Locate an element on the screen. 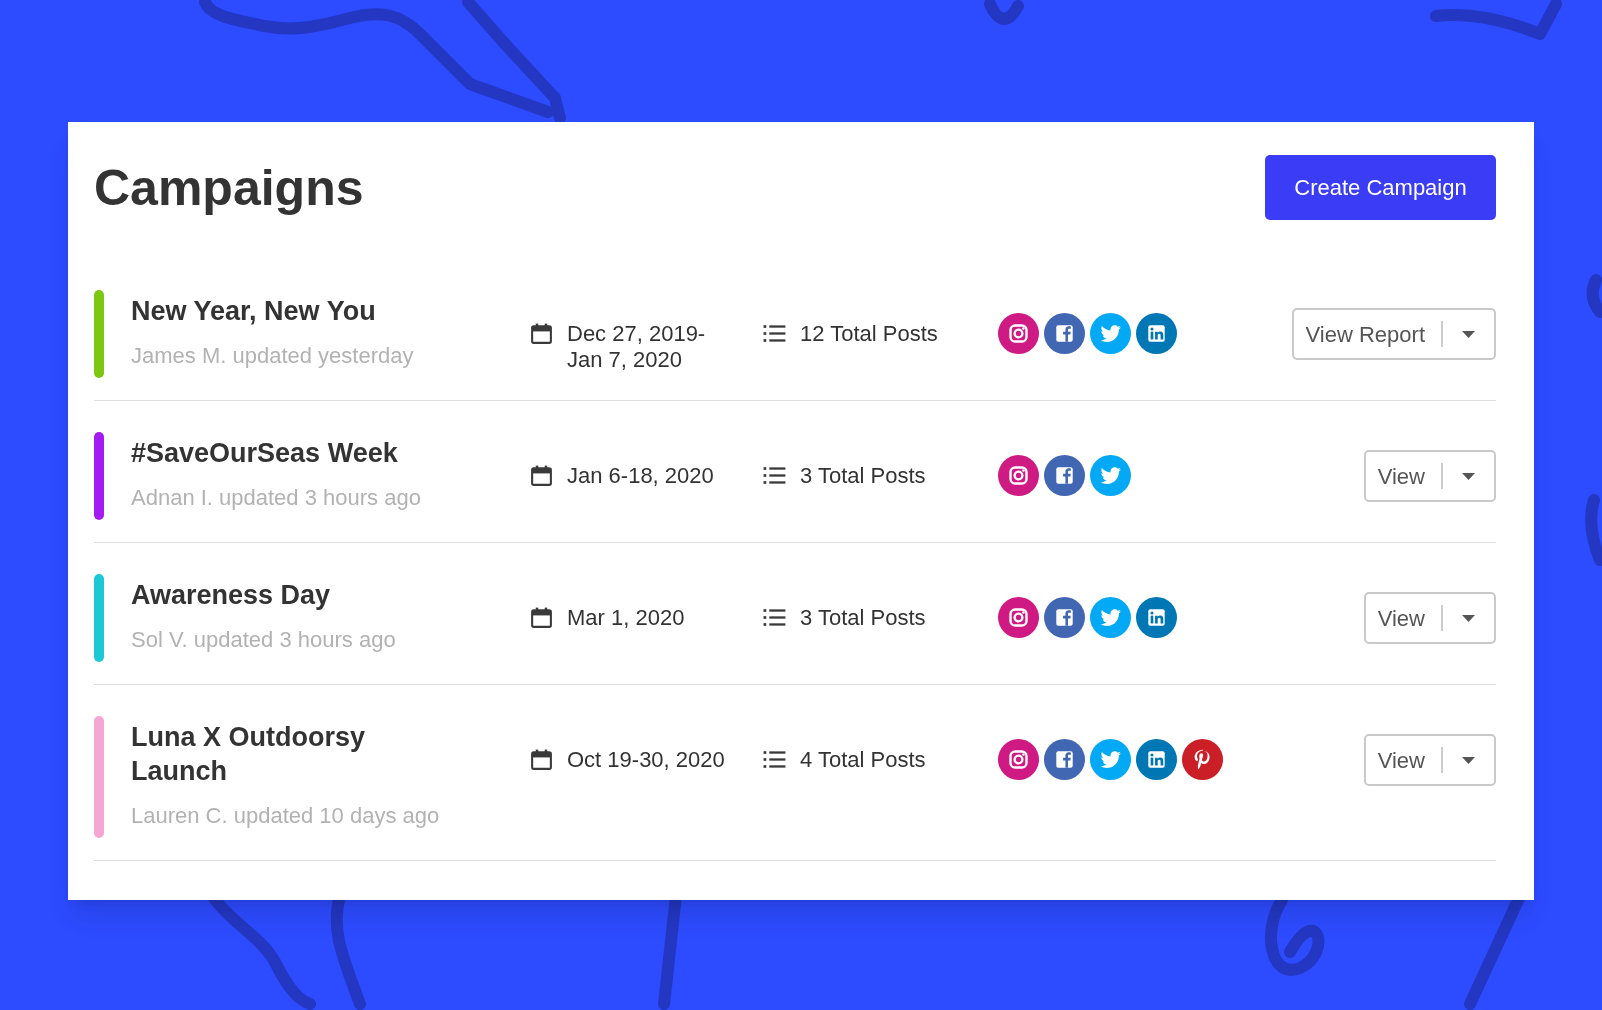 This screenshot has height=1010, width=1602. page-title: Campaigns is located at coordinates (229, 188).